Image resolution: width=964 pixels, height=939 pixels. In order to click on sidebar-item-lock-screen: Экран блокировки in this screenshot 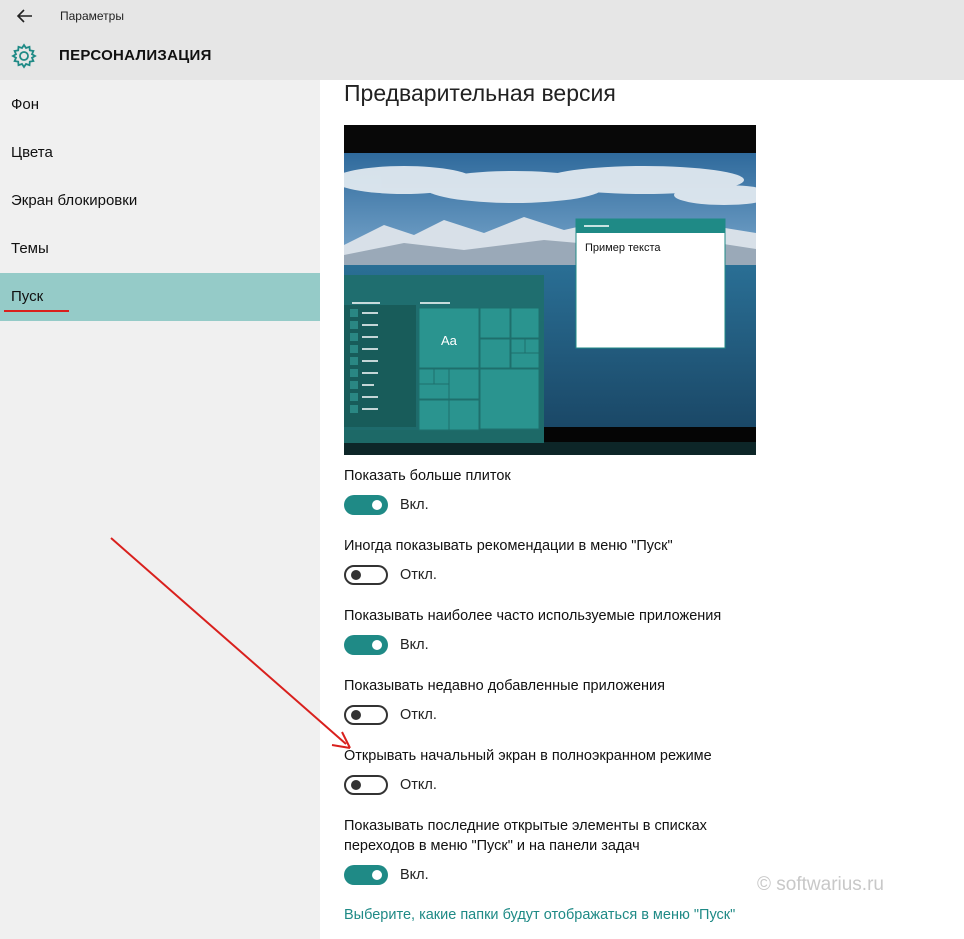, I will do `click(160, 201)`.